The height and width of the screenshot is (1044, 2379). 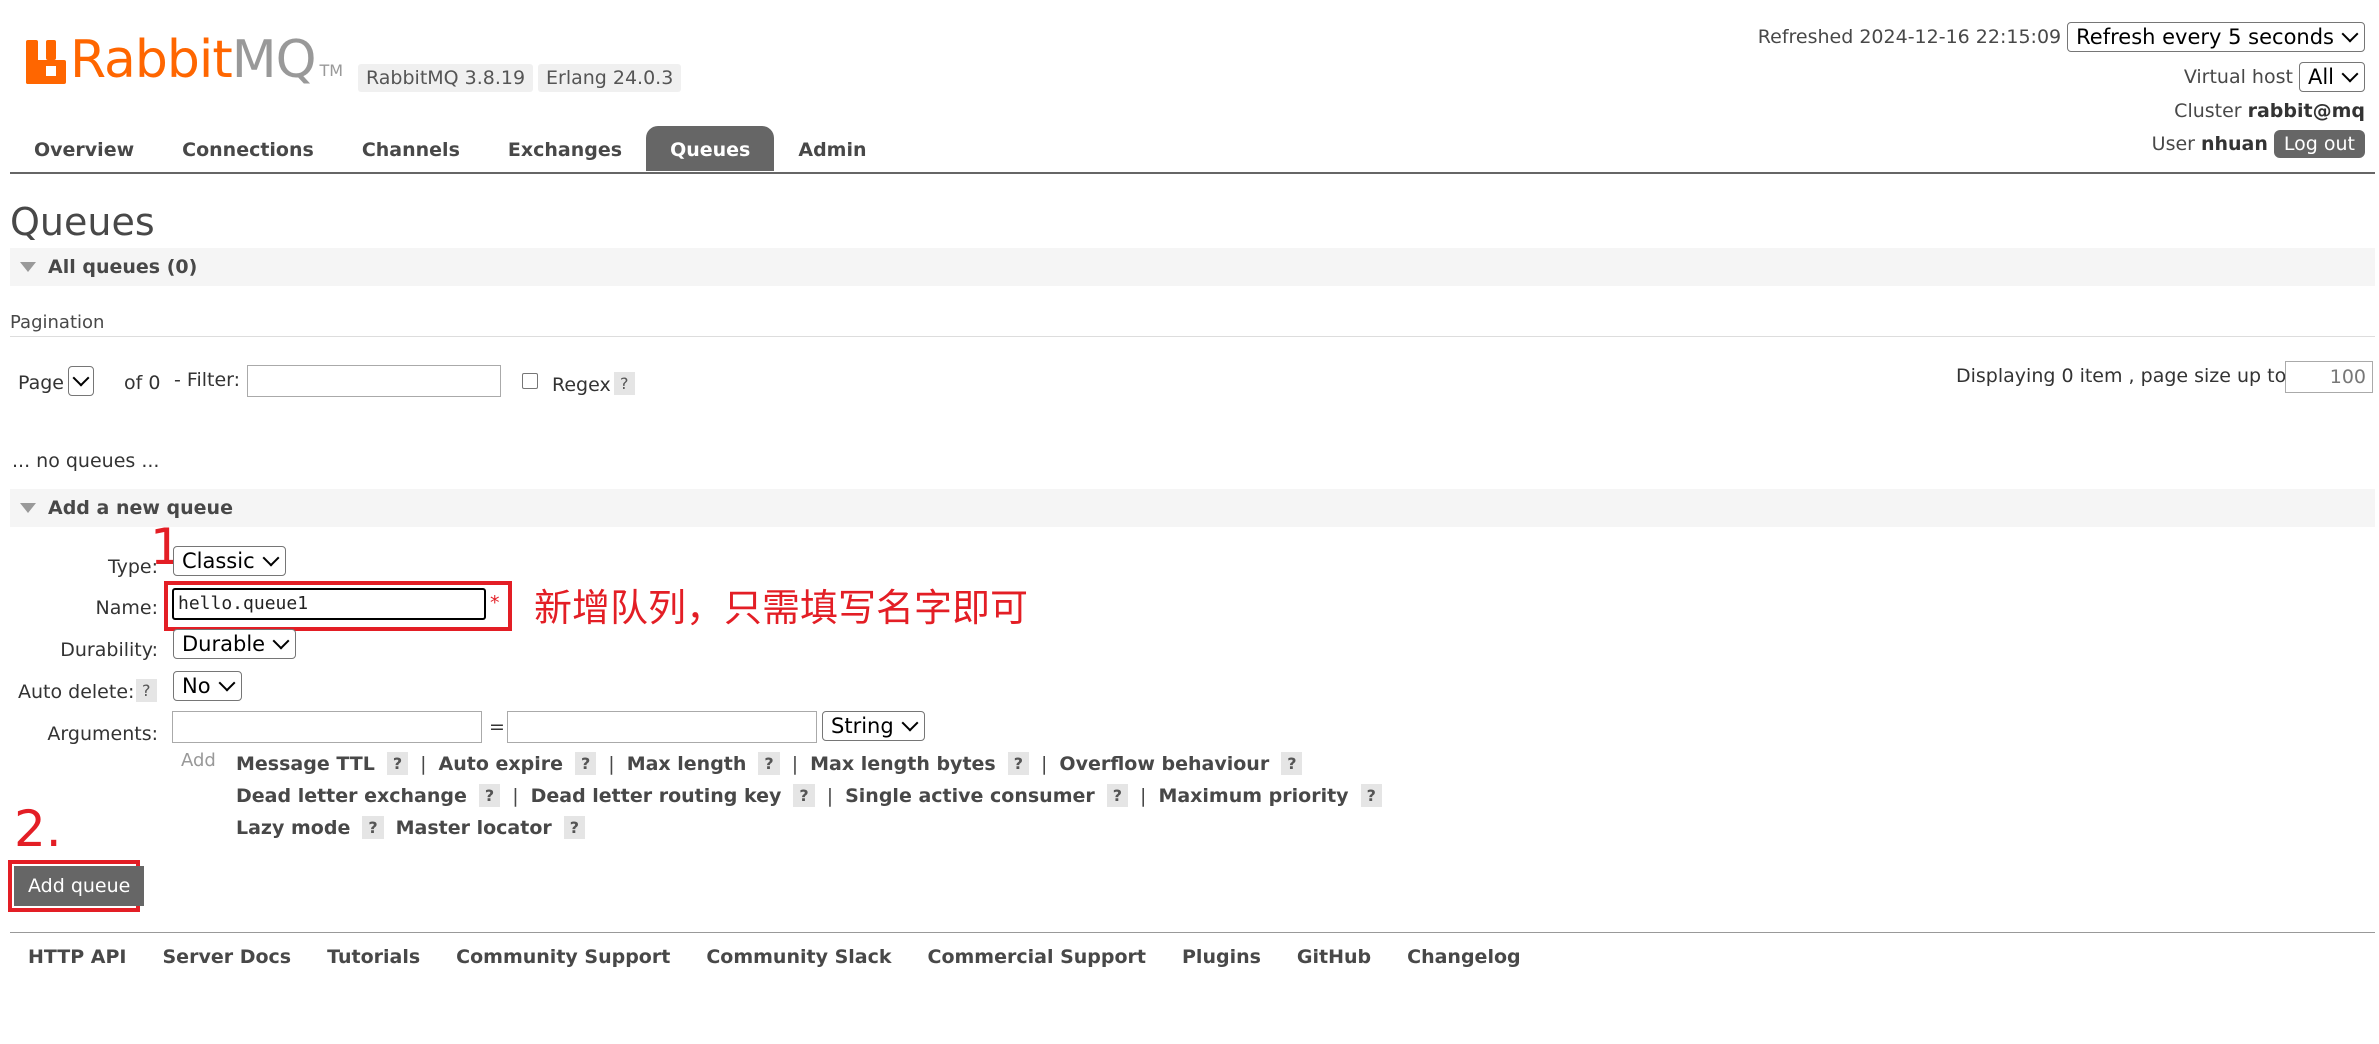 What do you see at coordinates (196, 686) in the screenshot?
I see `auto-delete-value: No` at bounding box center [196, 686].